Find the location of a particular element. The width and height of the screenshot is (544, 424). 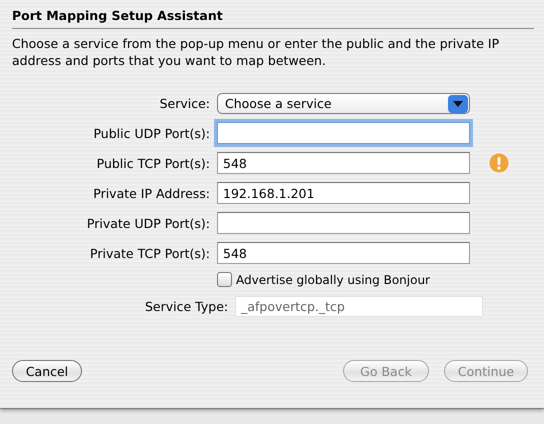

instructions-text: Choose a service from the pop-up menu or enter the public and the private IP address and ports that you want to map between. is located at coordinates (256, 52).